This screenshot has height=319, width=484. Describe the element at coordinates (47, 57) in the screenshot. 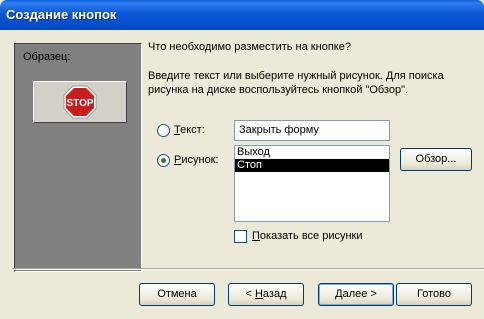

I see `sample-label: Образец:` at that location.